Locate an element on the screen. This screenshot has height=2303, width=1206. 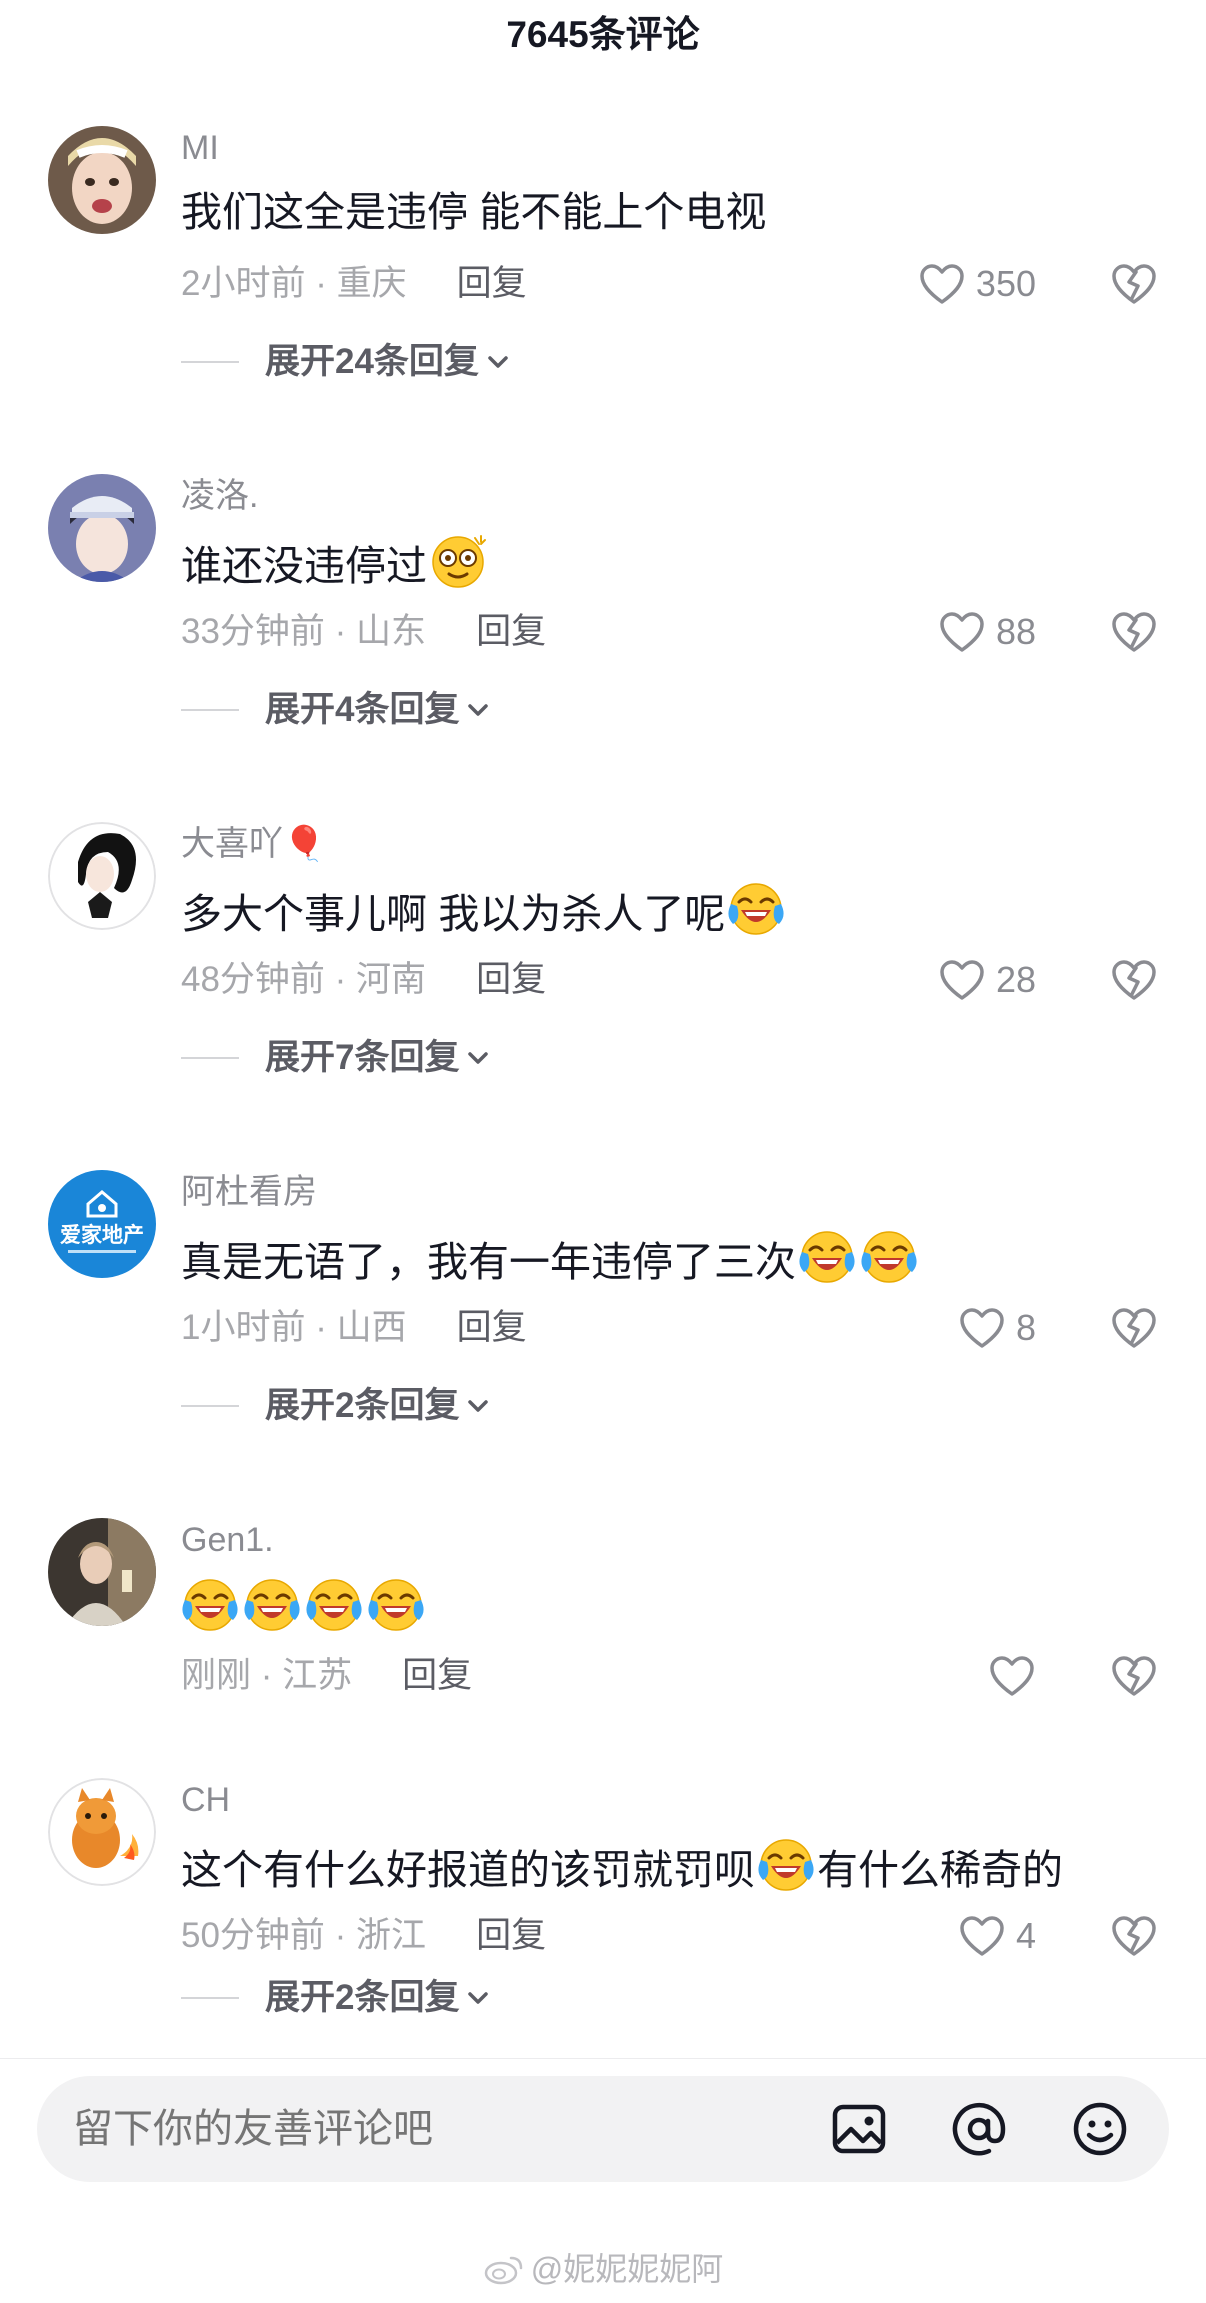
comment-username: 凌洛. is located at coordinates (219, 496).